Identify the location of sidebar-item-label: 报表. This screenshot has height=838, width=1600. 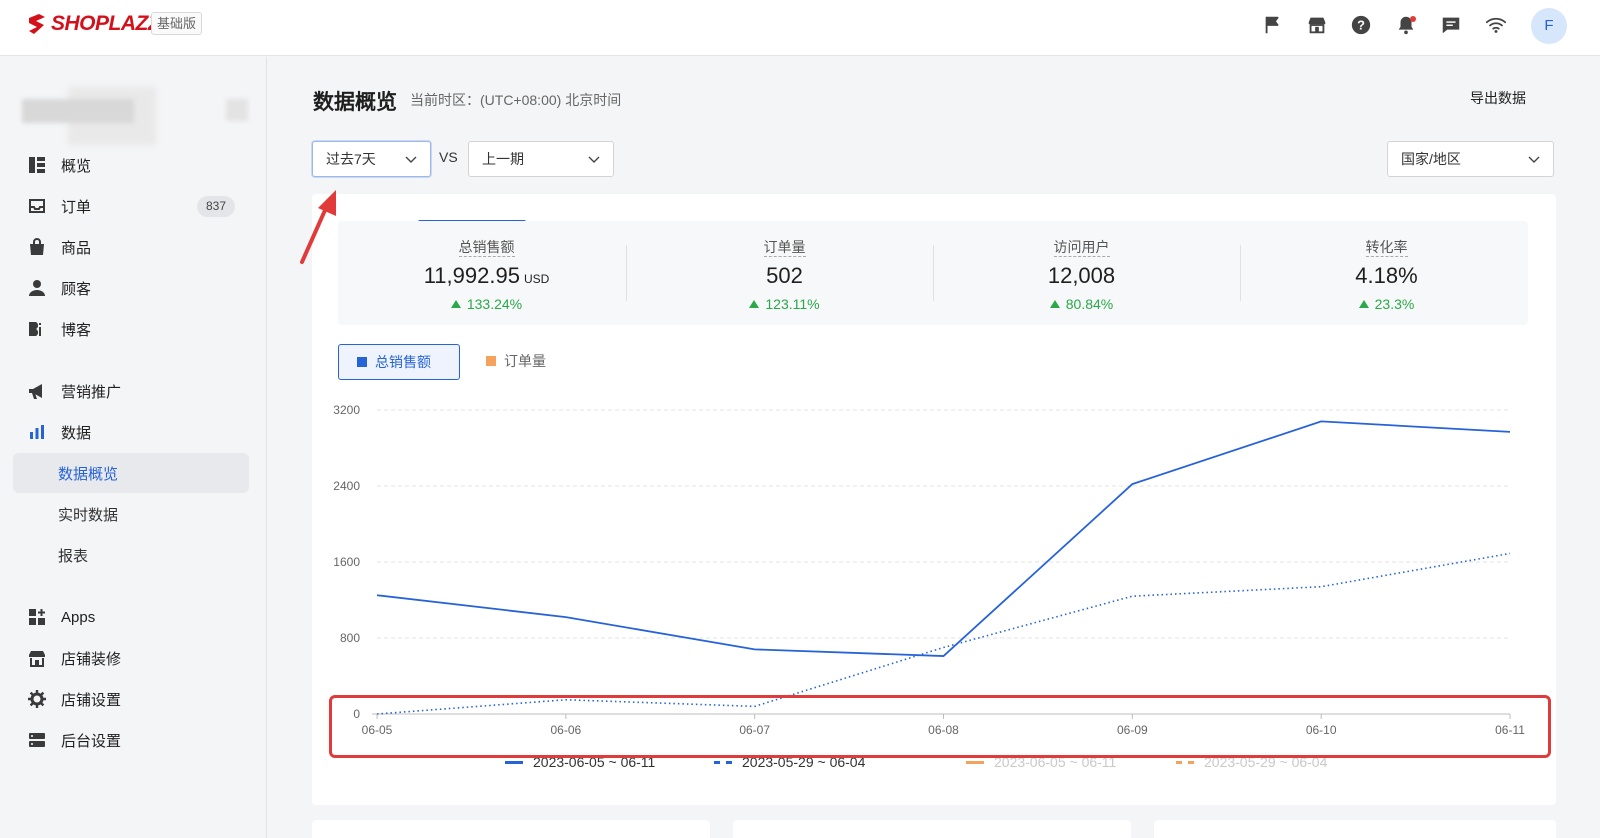
(73, 556).